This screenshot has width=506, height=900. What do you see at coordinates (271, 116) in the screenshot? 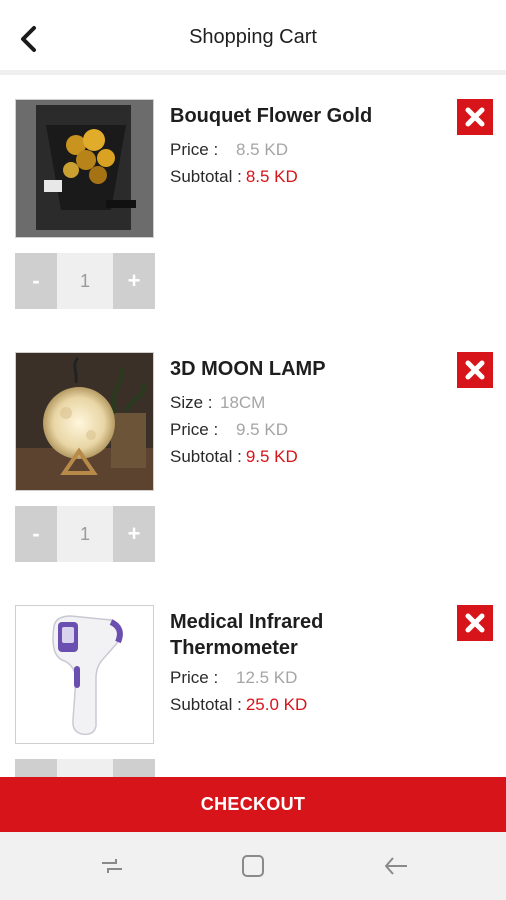
I see `product-name: Bouquet Flower Gold` at bounding box center [271, 116].